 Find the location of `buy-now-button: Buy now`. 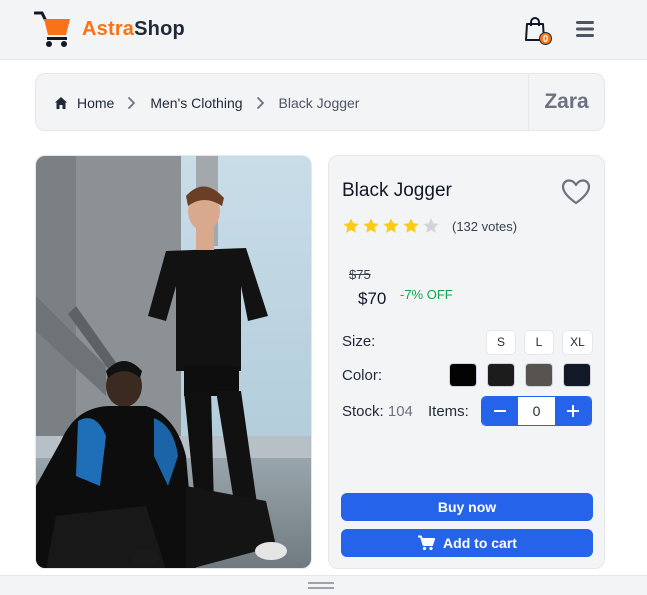

buy-now-button: Buy now is located at coordinates (467, 507).